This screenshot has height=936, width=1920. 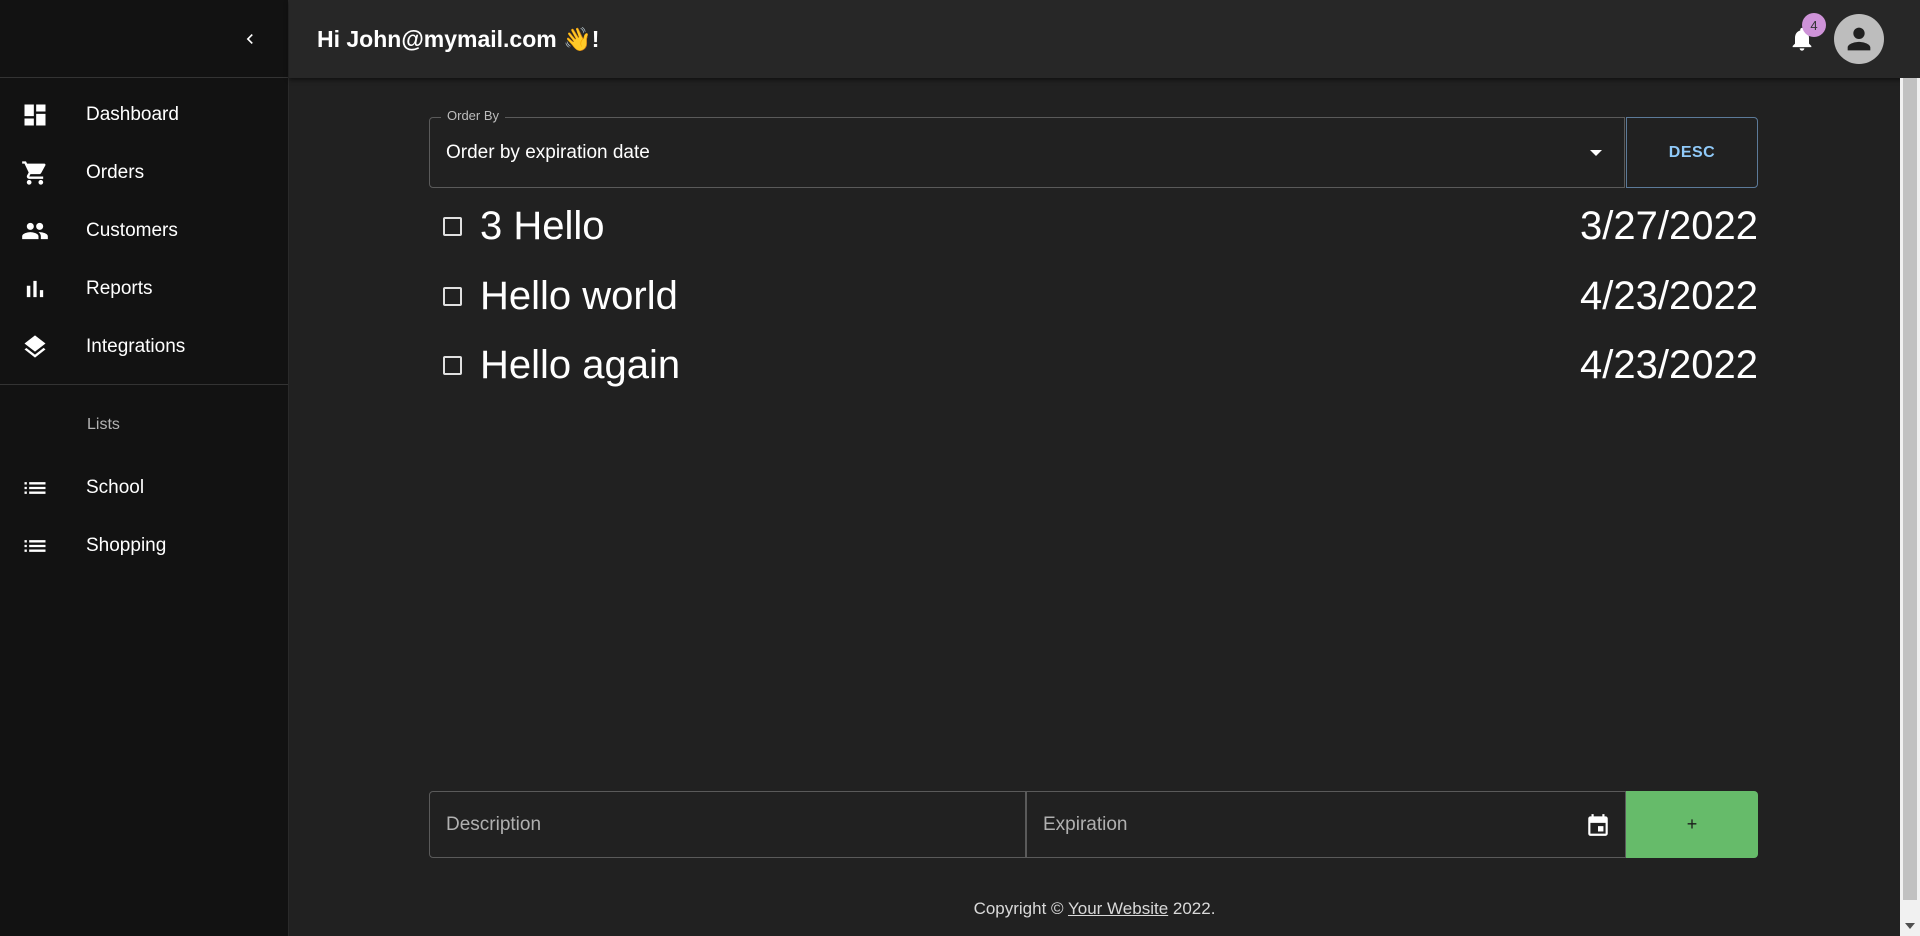 I want to click on todo-item: Hello again 4/23/2022, so click(x=1100, y=365).